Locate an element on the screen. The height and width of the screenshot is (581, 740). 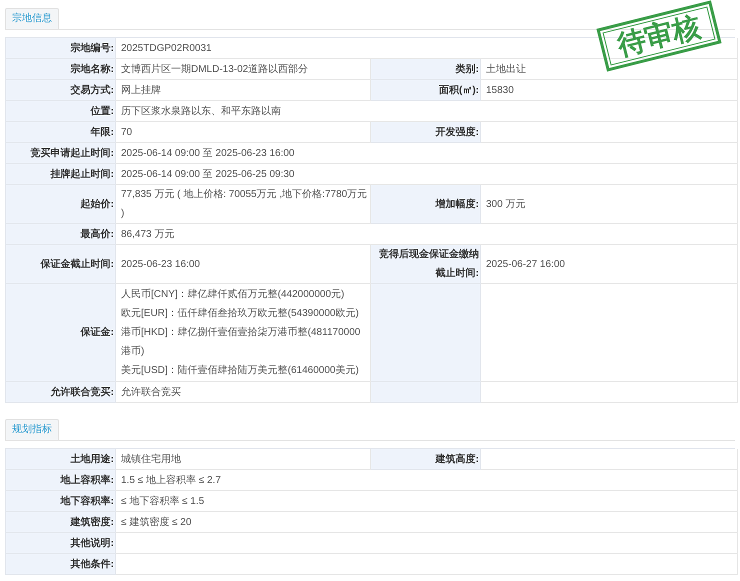
field-value: ≤ 地下容积率 ≤ 1.5 is located at coordinates (427, 501).